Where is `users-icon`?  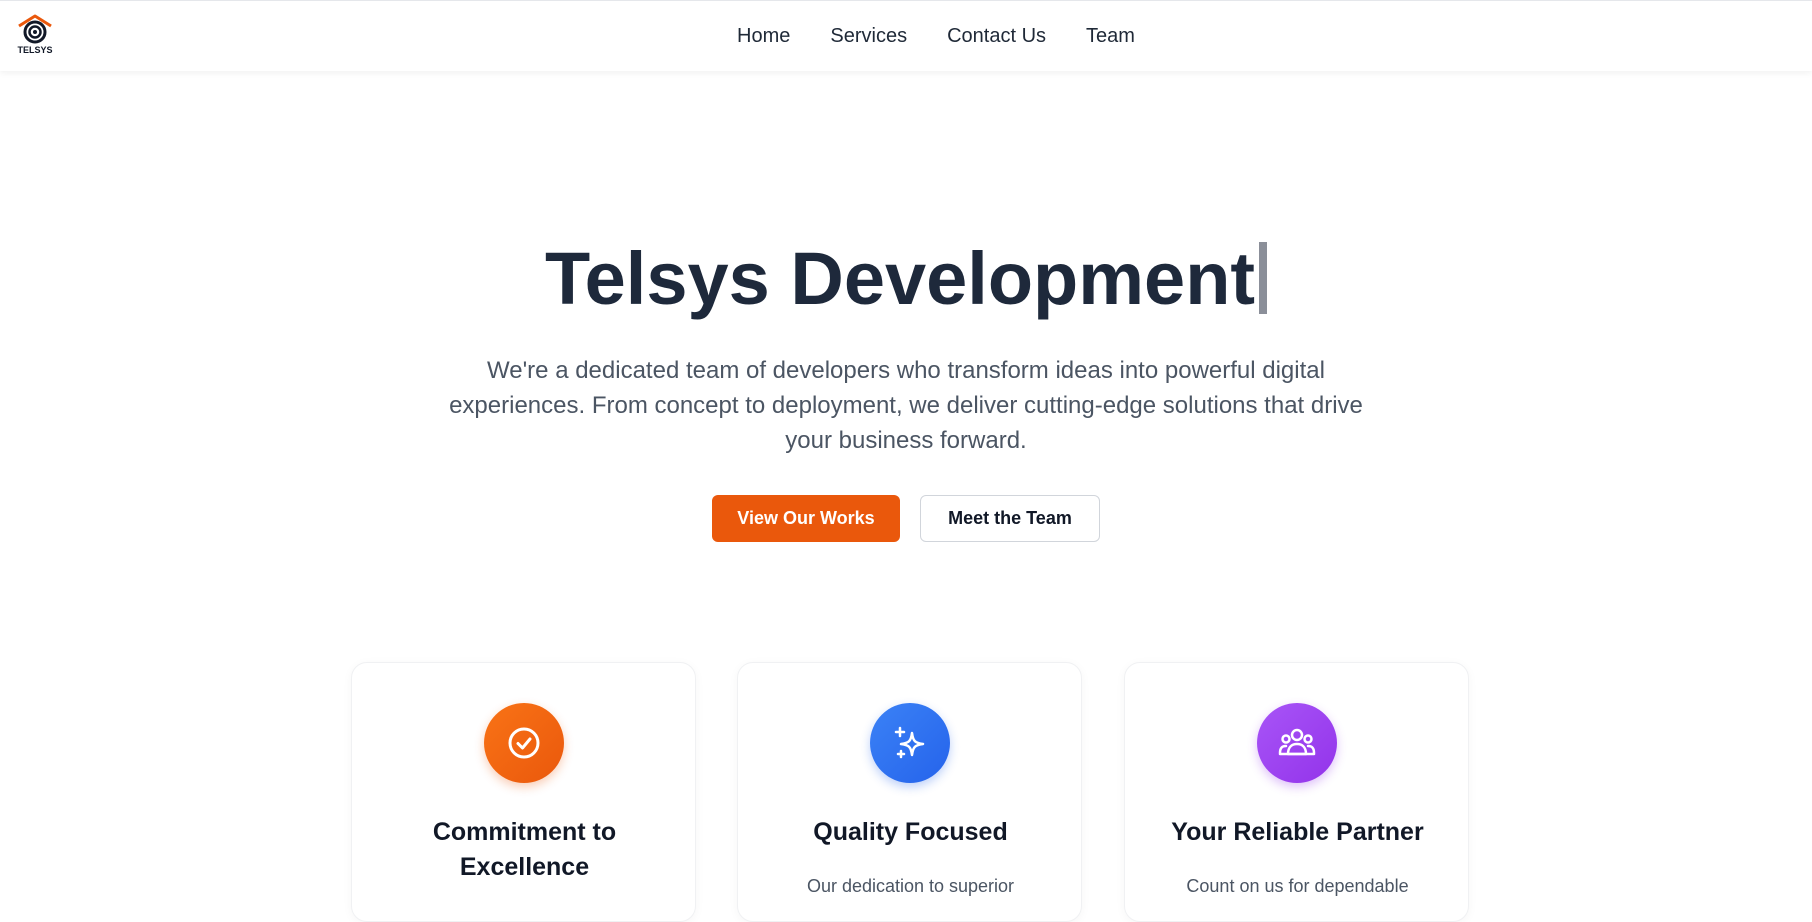 users-icon is located at coordinates (1297, 743).